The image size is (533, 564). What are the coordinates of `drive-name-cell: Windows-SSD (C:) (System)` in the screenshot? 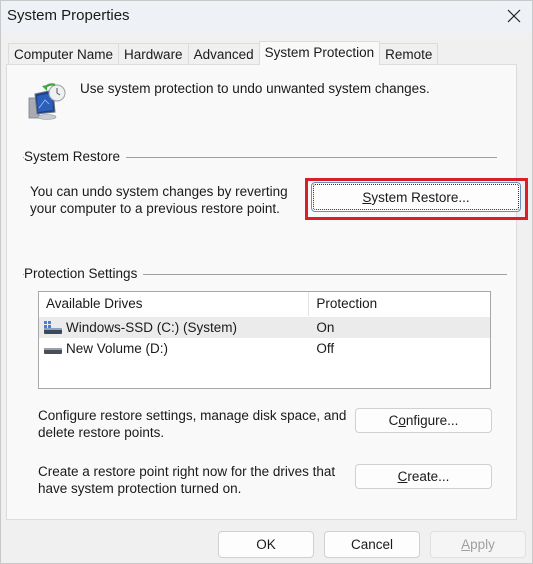 It's located at (174, 327).